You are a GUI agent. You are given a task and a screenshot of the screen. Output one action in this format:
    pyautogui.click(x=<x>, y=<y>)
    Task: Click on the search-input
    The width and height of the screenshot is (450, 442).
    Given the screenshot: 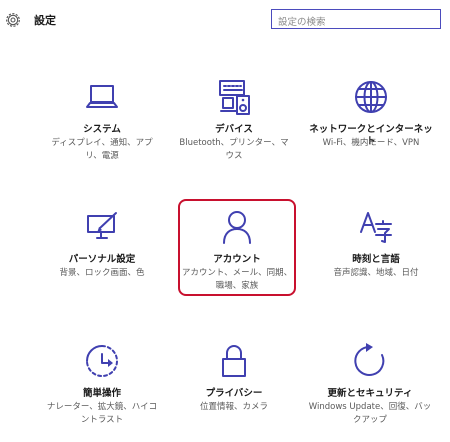 What is the action you would take?
    pyautogui.click(x=356, y=22)
    